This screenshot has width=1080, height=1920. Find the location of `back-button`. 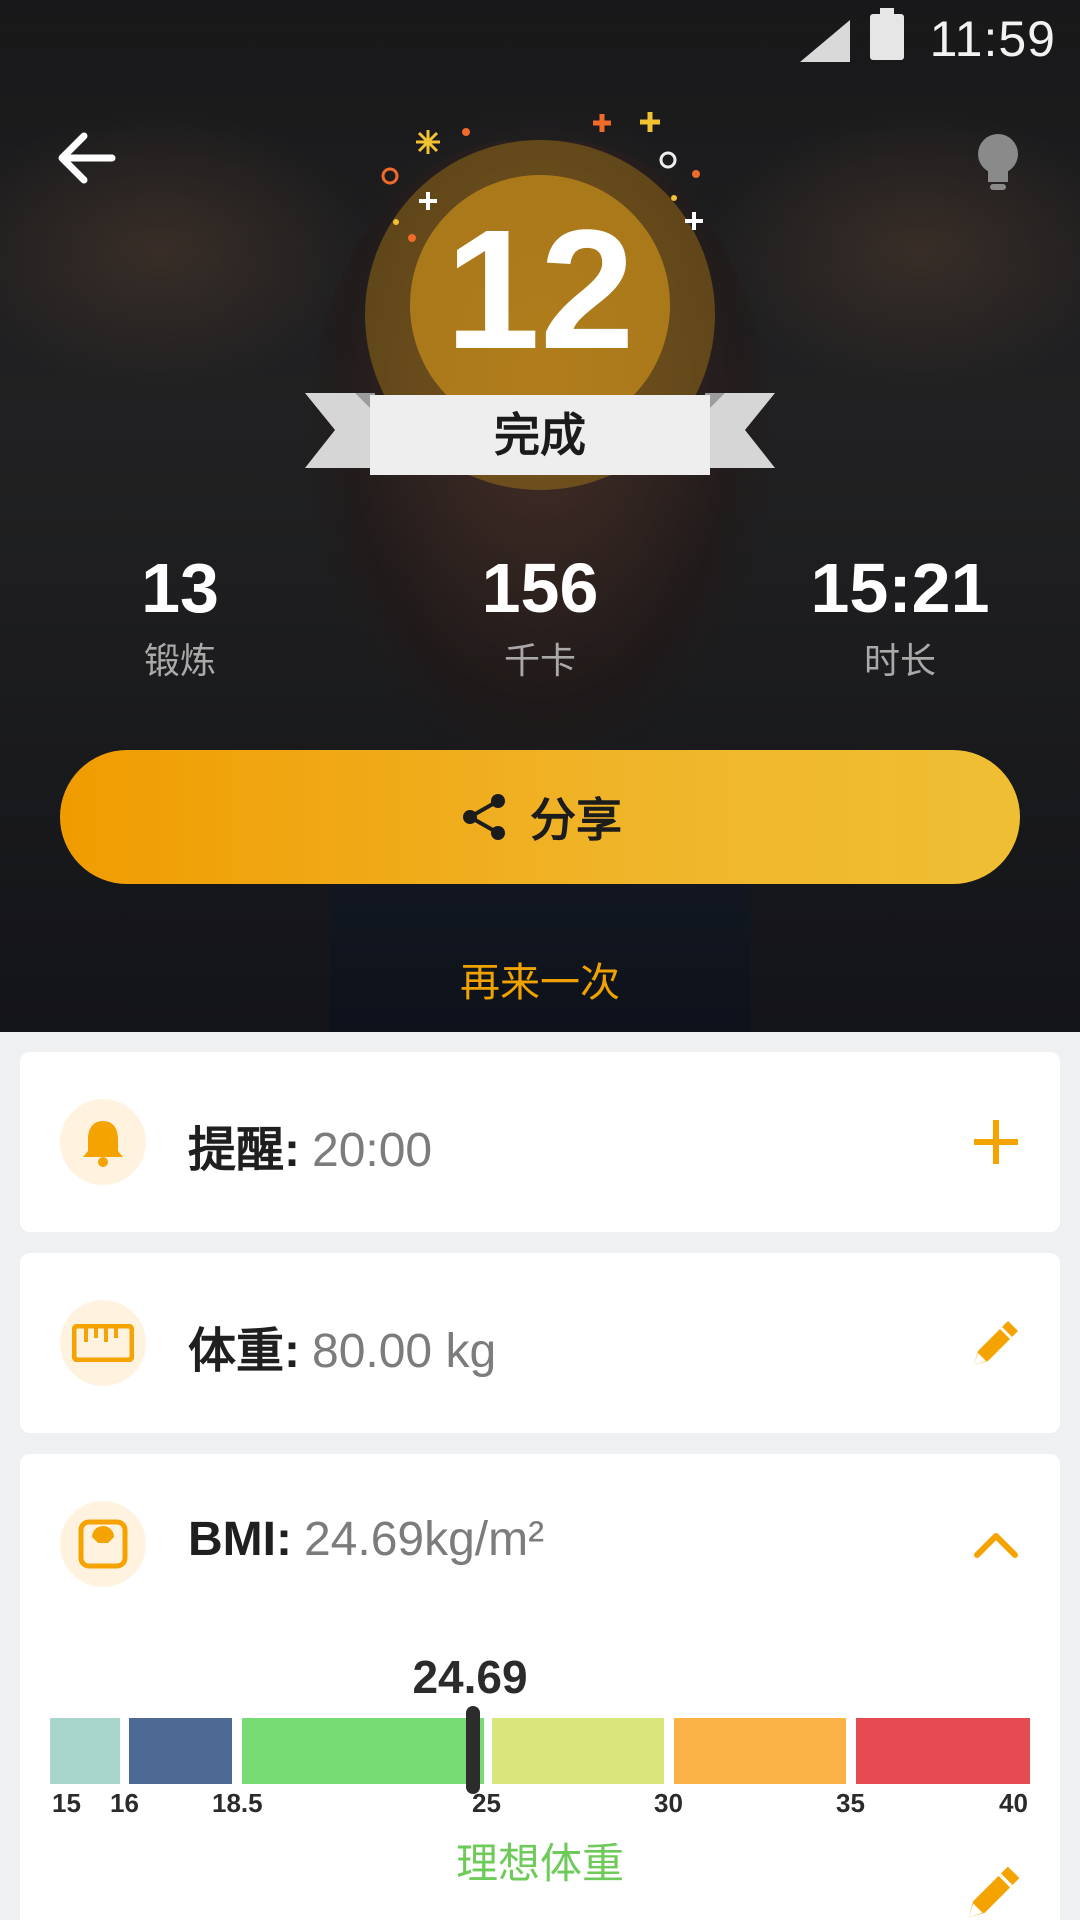

back-button is located at coordinates (87, 158).